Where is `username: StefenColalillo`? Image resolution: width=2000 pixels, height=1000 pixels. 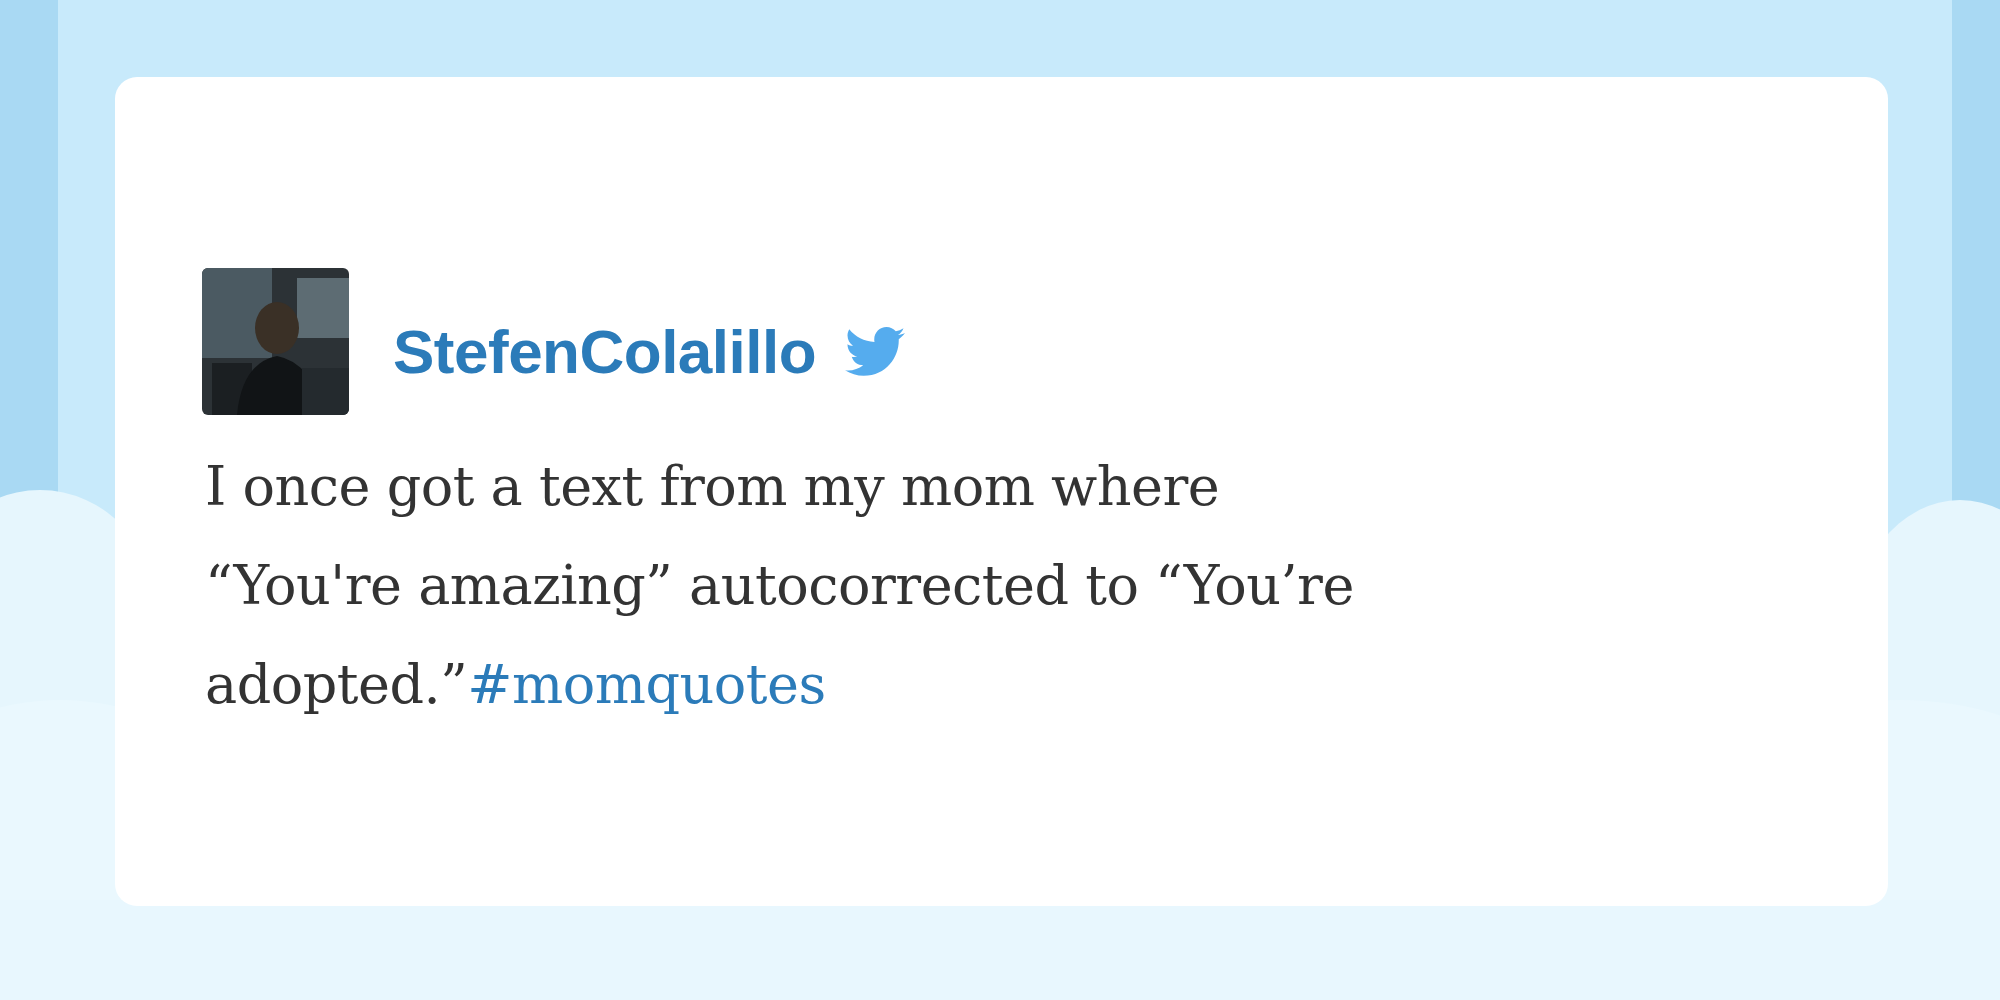 username: StefenColalillo is located at coordinates (605, 351).